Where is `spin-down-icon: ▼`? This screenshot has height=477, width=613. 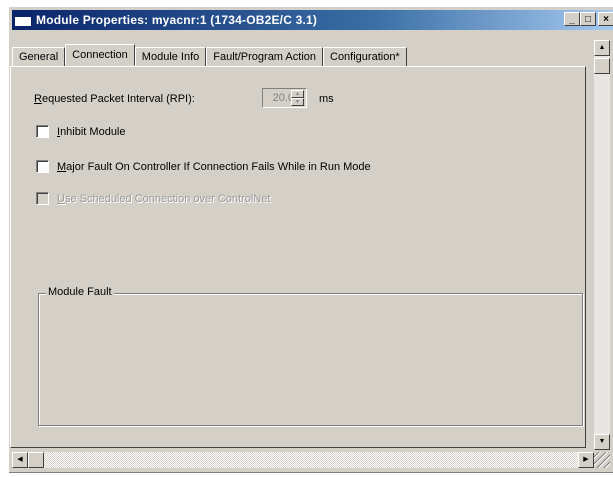 spin-down-icon: ▼ is located at coordinates (297, 102).